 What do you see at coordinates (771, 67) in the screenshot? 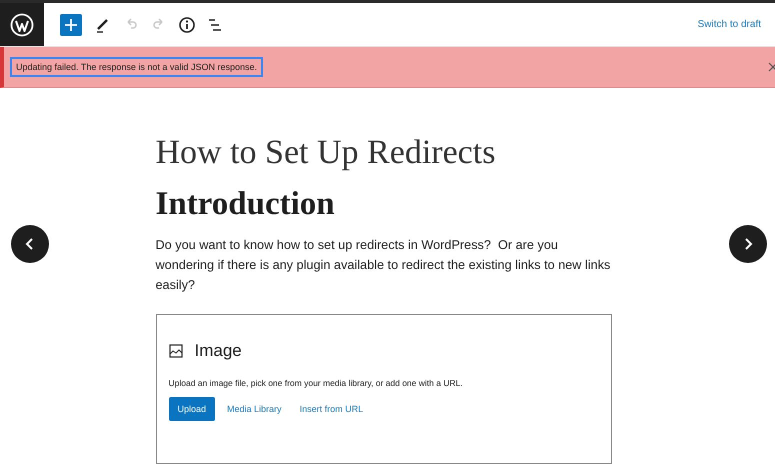
I see `close-icon` at bounding box center [771, 67].